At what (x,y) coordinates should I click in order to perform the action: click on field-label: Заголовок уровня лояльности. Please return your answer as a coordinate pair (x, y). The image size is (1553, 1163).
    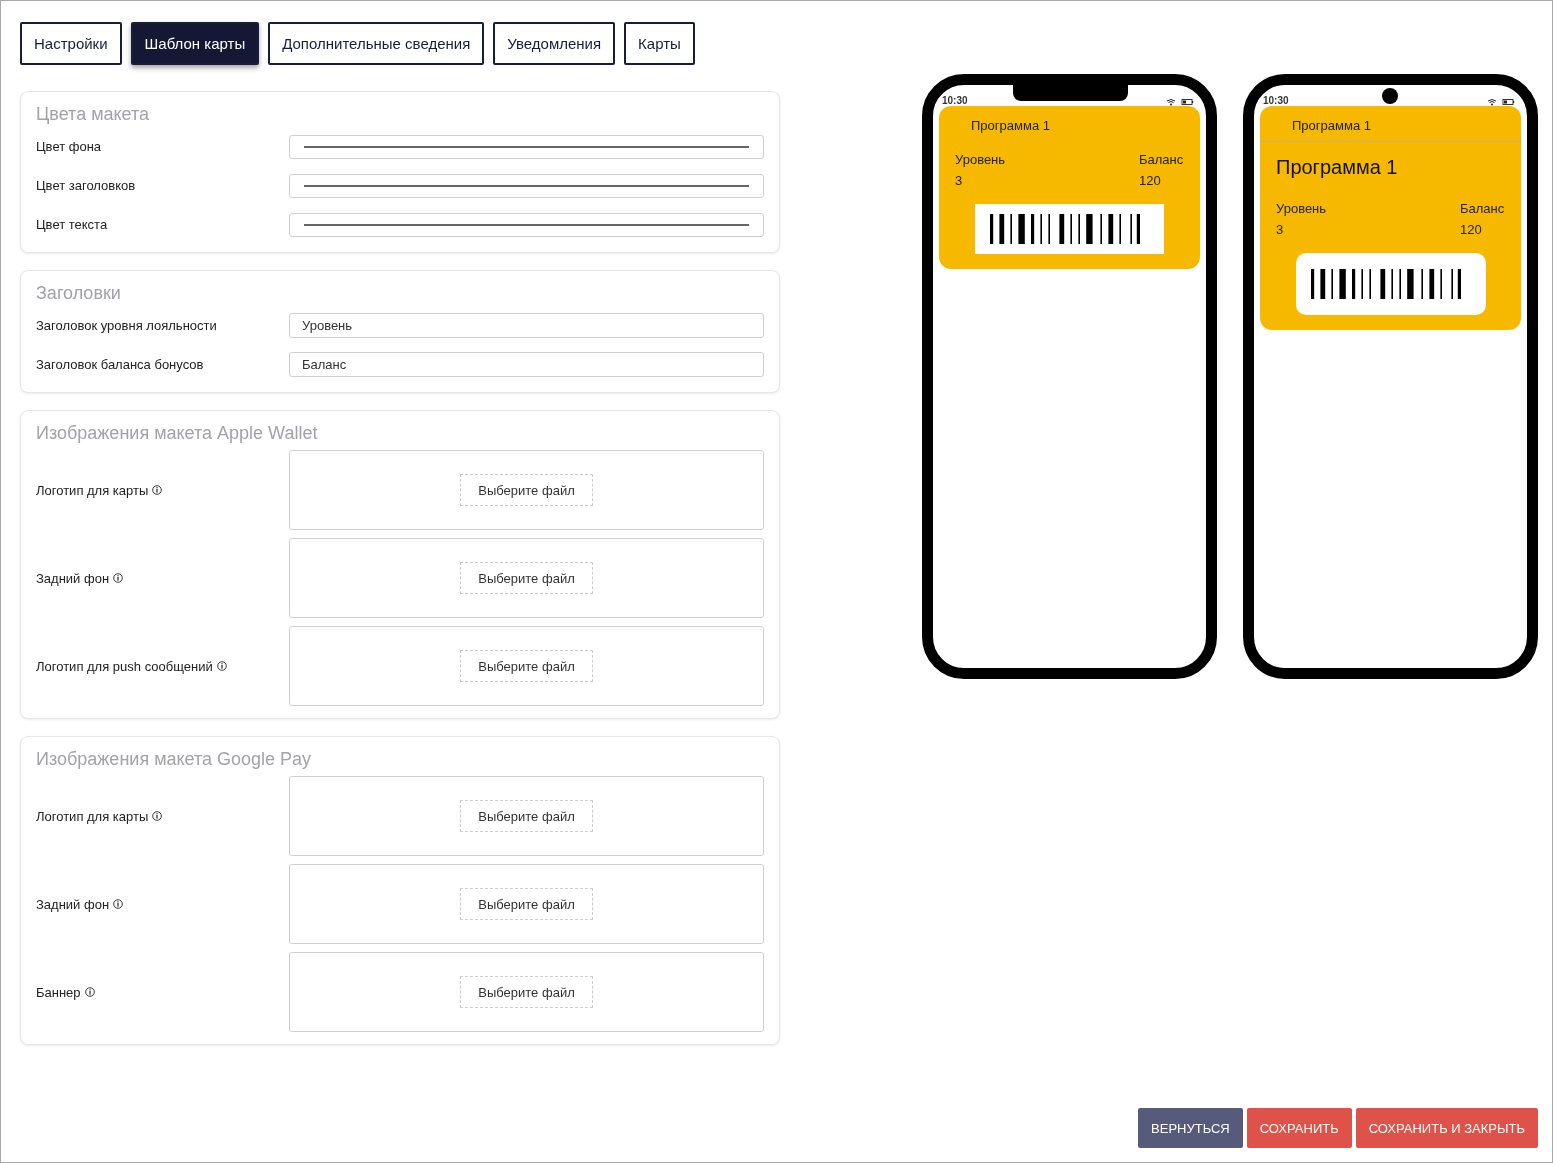
    Looking at the image, I should click on (126, 325).